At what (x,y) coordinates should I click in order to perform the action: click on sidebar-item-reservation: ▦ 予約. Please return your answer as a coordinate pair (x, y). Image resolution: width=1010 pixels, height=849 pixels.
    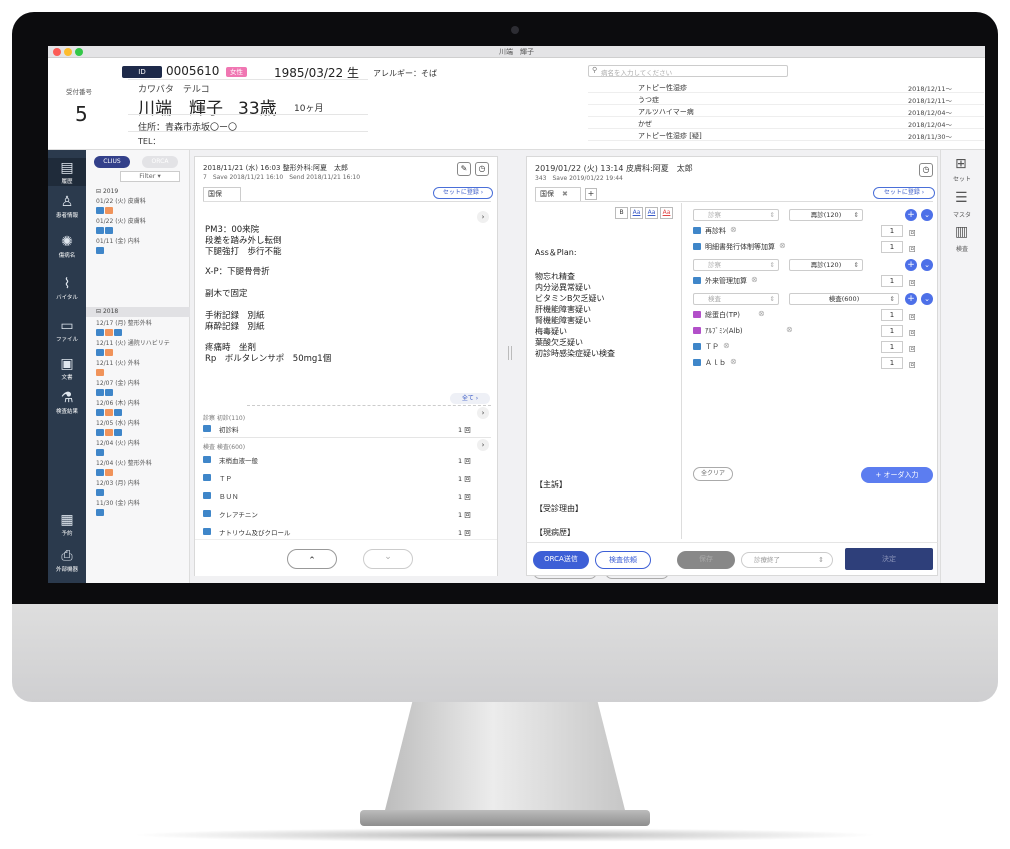
    Looking at the image, I should click on (67, 524).